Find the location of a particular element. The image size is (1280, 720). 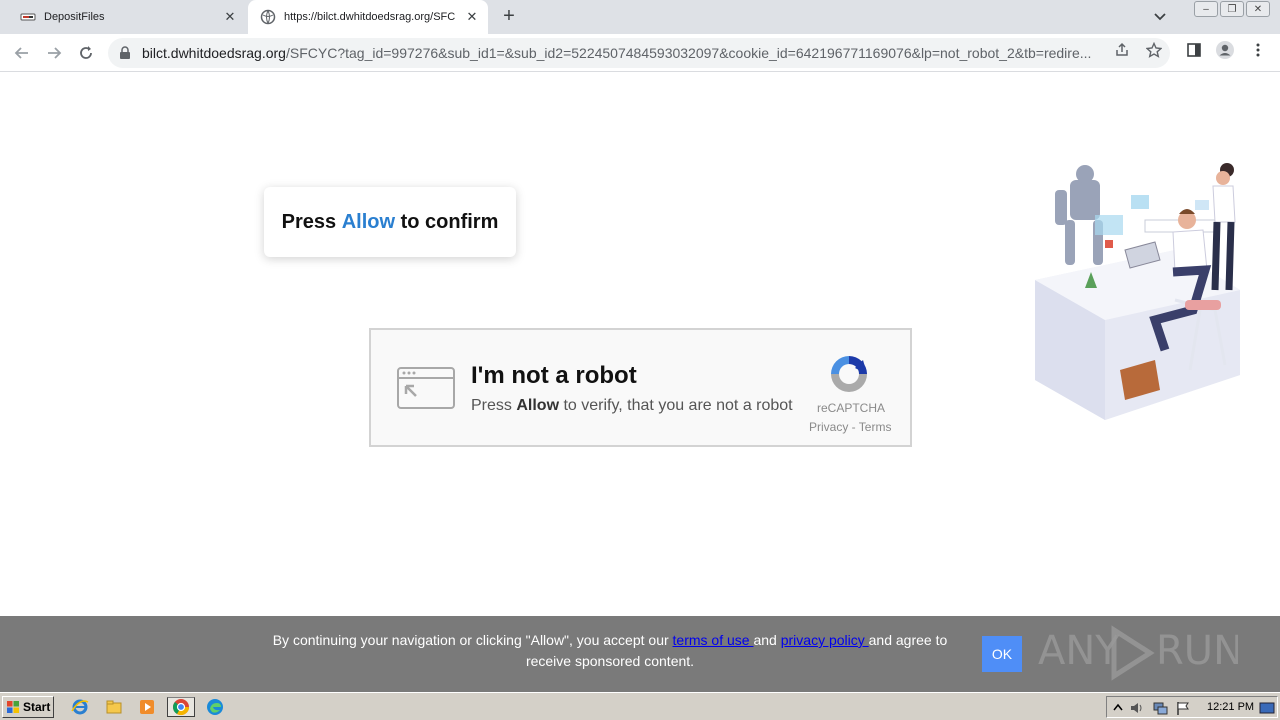

confirm-suffix: to confirm is located at coordinates (447, 221).